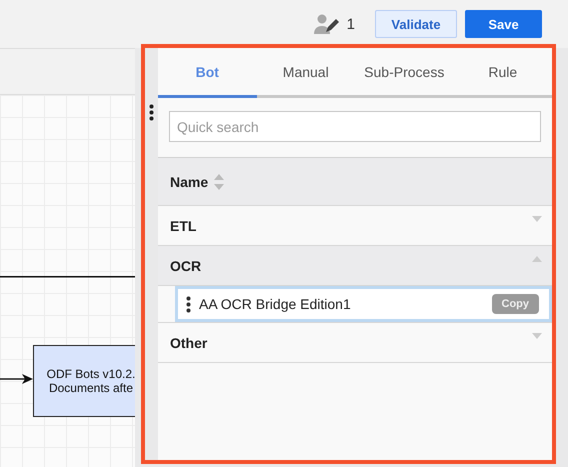 The height and width of the screenshot is (467, 568). What do you see at coordinates (355, 266) in the screenshot?
I see `group-header: OCR` at bounding box center [355, 266].